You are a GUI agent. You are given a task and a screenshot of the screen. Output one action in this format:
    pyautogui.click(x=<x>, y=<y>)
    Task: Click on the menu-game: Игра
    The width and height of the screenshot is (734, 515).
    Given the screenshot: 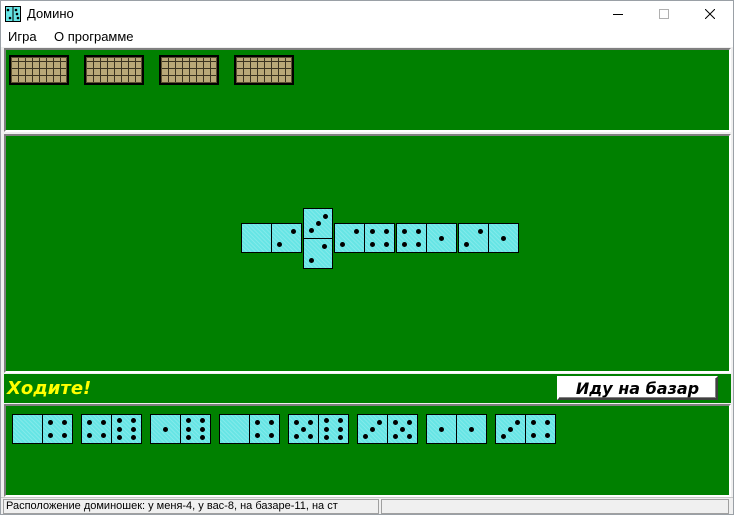 What is the action you would take?
    pyautogui.click(x=22, y=36)
    